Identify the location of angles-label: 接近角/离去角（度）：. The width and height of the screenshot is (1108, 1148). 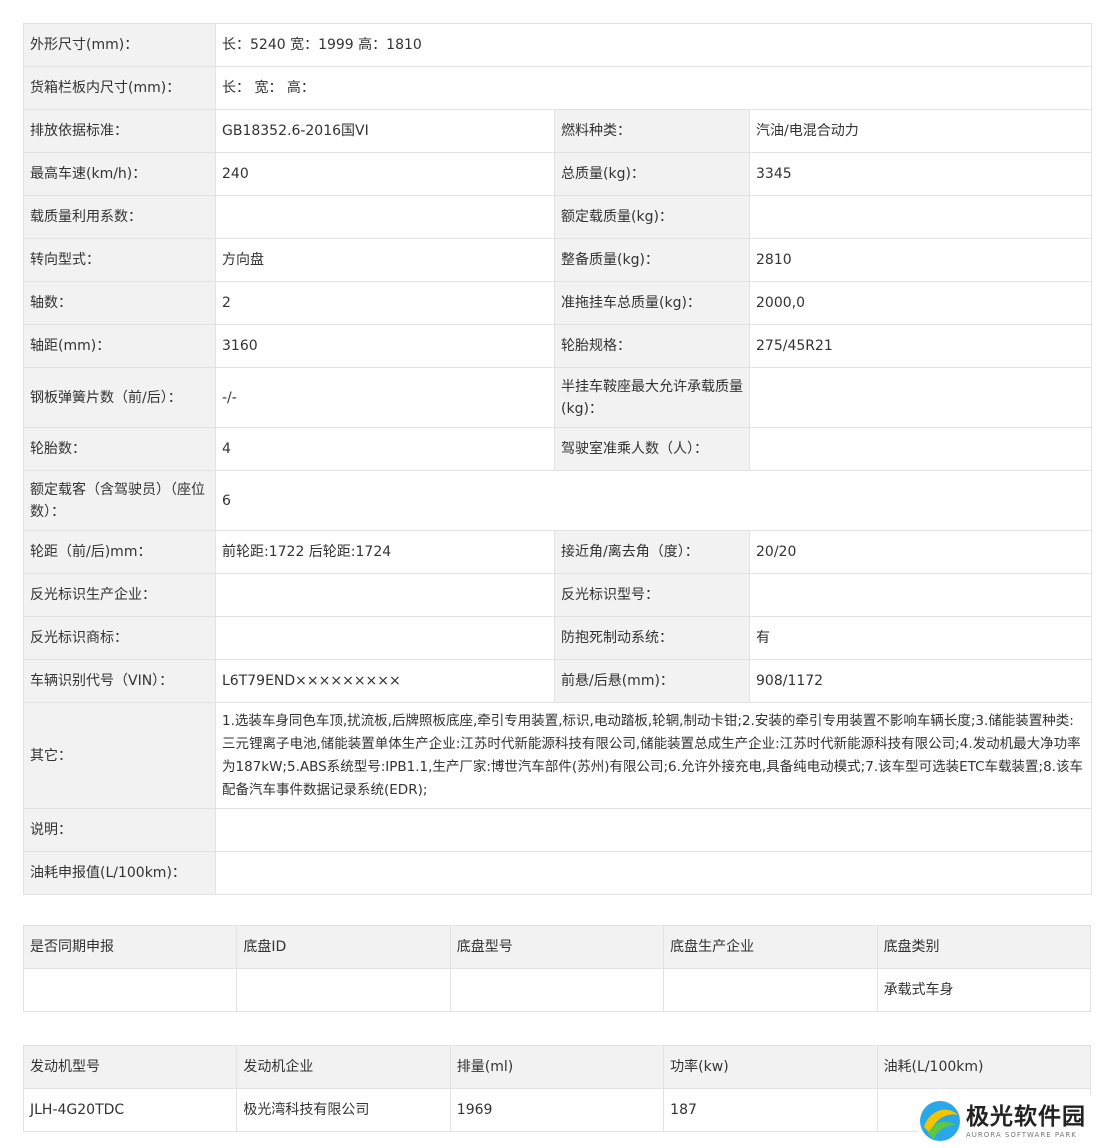
(652, 552).